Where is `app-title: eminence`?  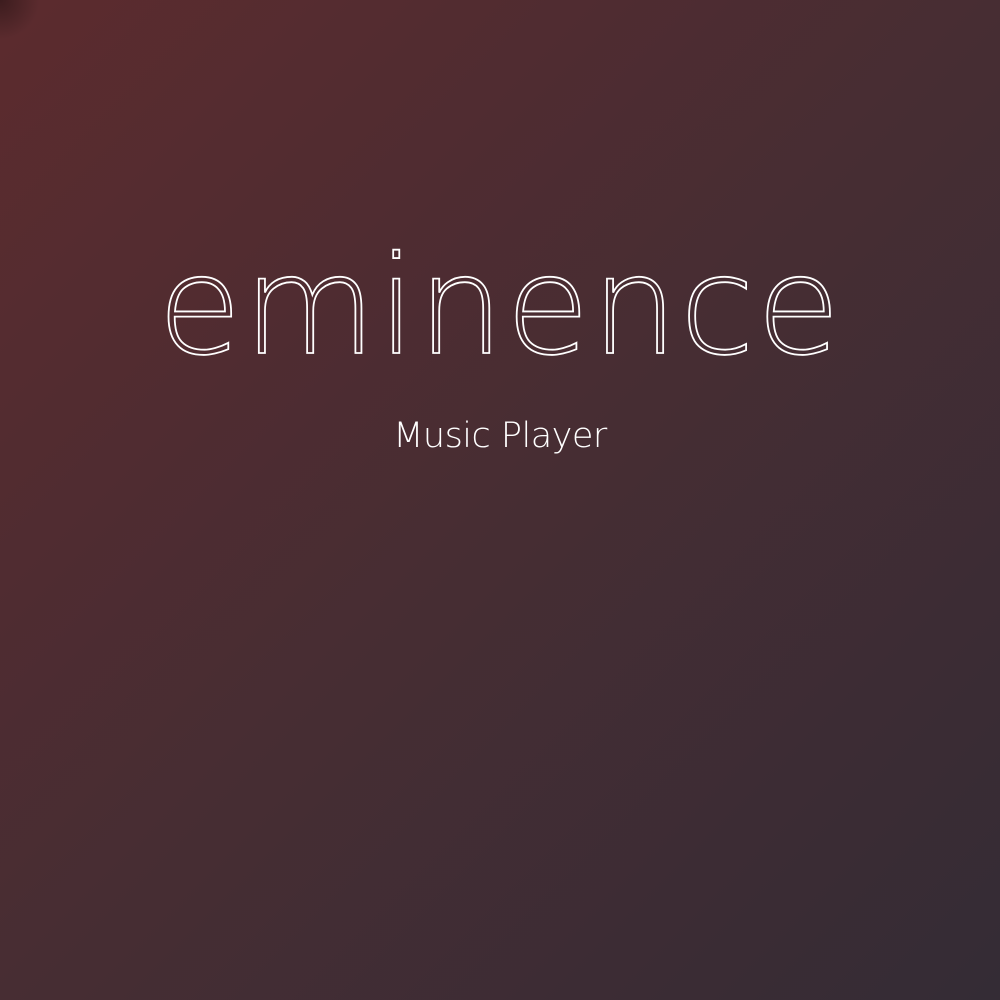 app-title: eminence is located at coordinates (500, 307).